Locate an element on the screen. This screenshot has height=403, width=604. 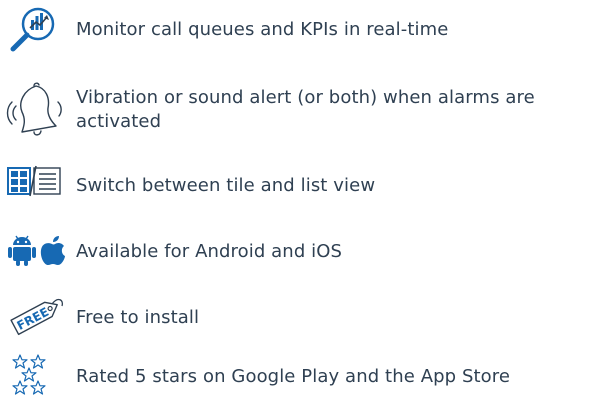
search-chart-icon is located at coordinates (34, 32).